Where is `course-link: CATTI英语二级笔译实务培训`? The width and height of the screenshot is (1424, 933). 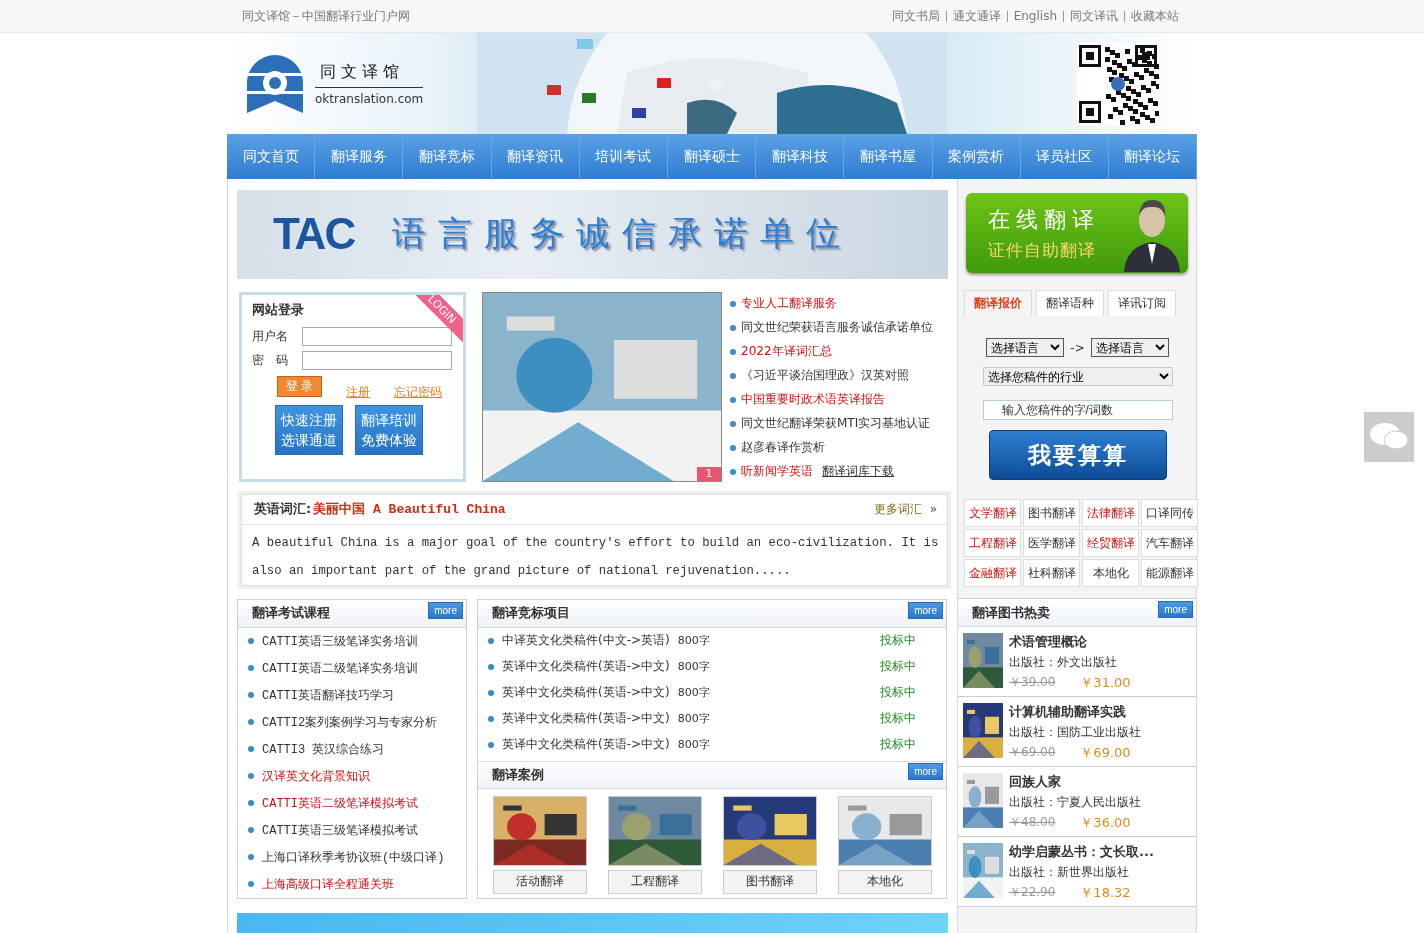 course-link: CATTI英语二级笔译实务培训 is located at coordinates (340, 668).